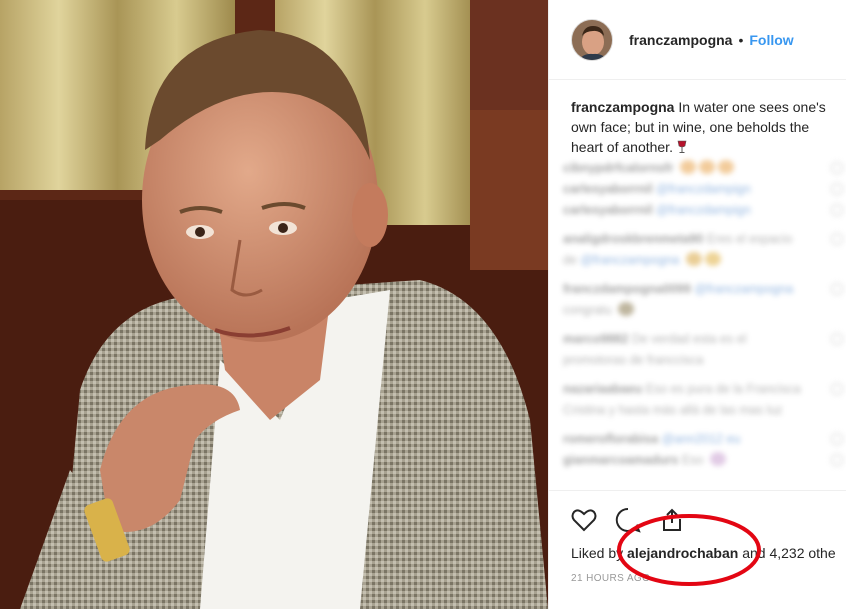 This screenshot has height=609, width=846. I want to click on heart-icon, so click(584, 520).